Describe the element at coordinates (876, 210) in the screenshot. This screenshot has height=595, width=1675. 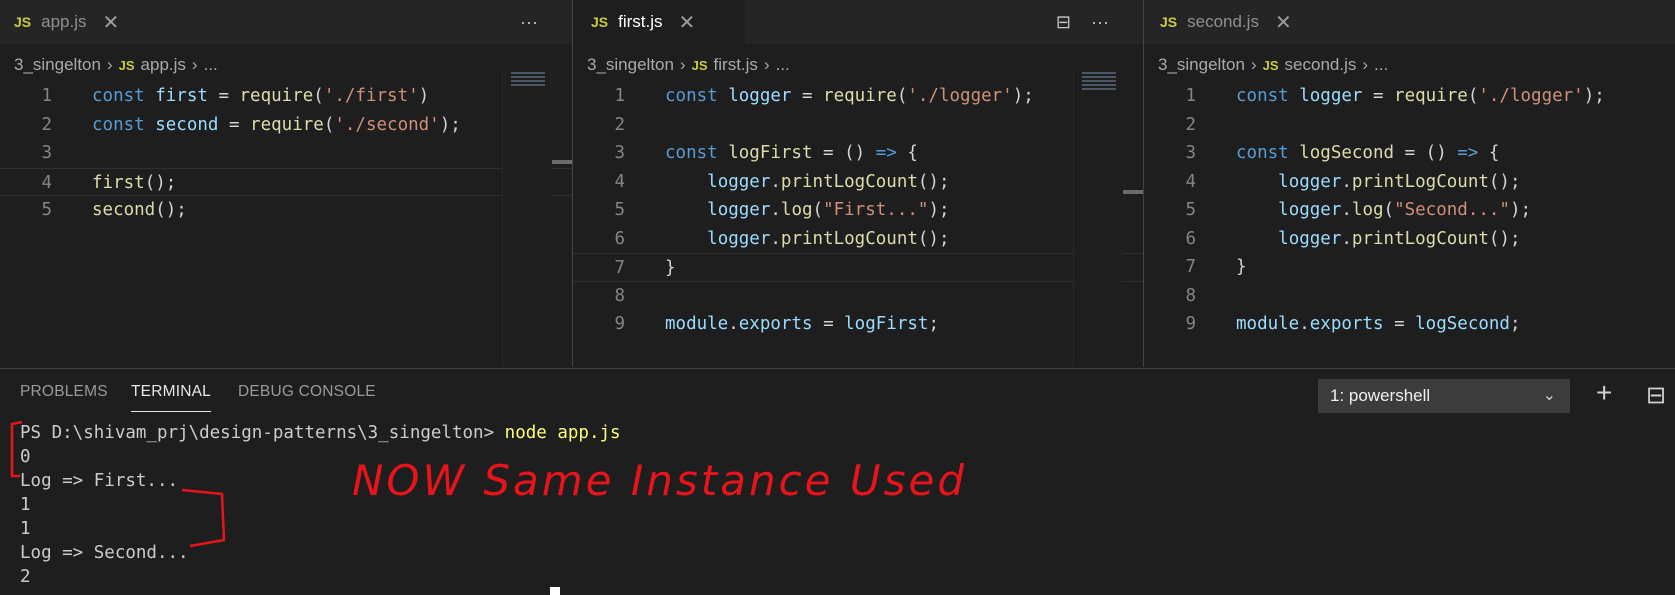
I see `code-token: "First..."` at that location.